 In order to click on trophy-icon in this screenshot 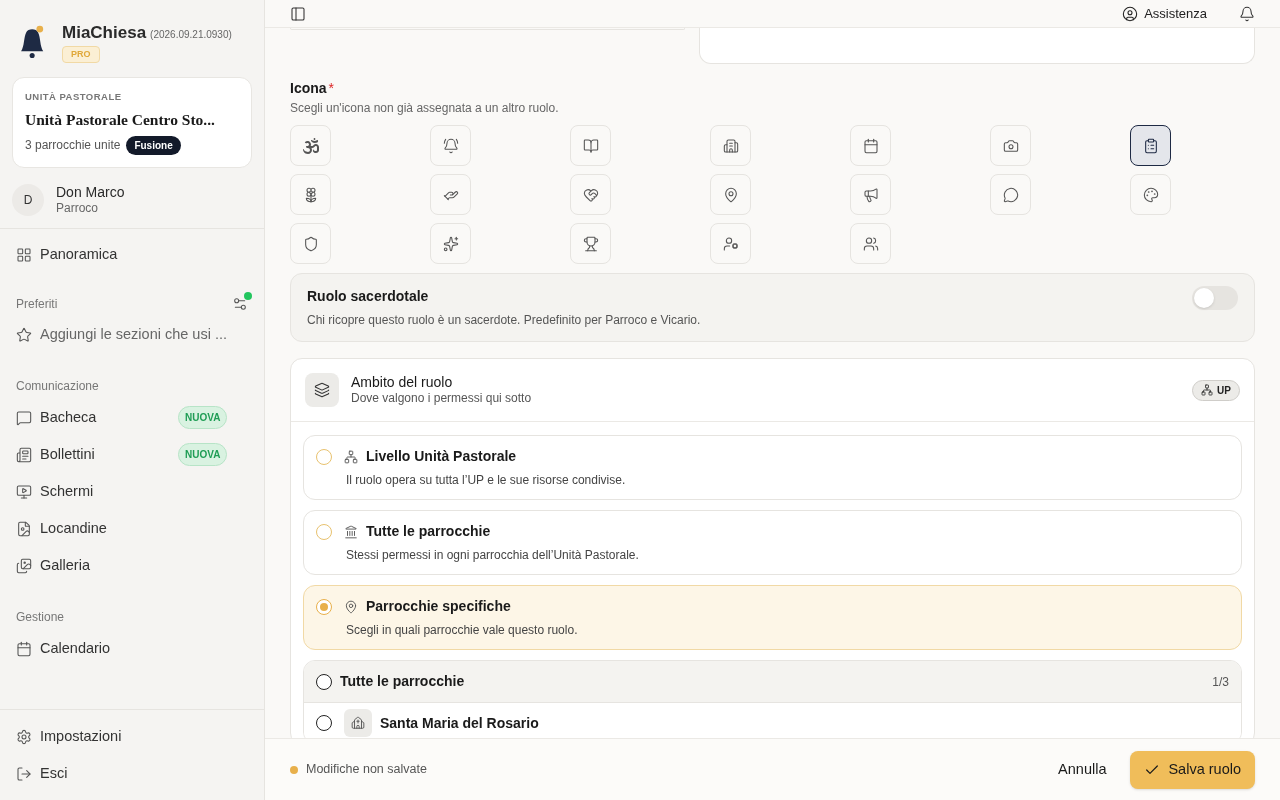, I will do `click(590, 243)`.